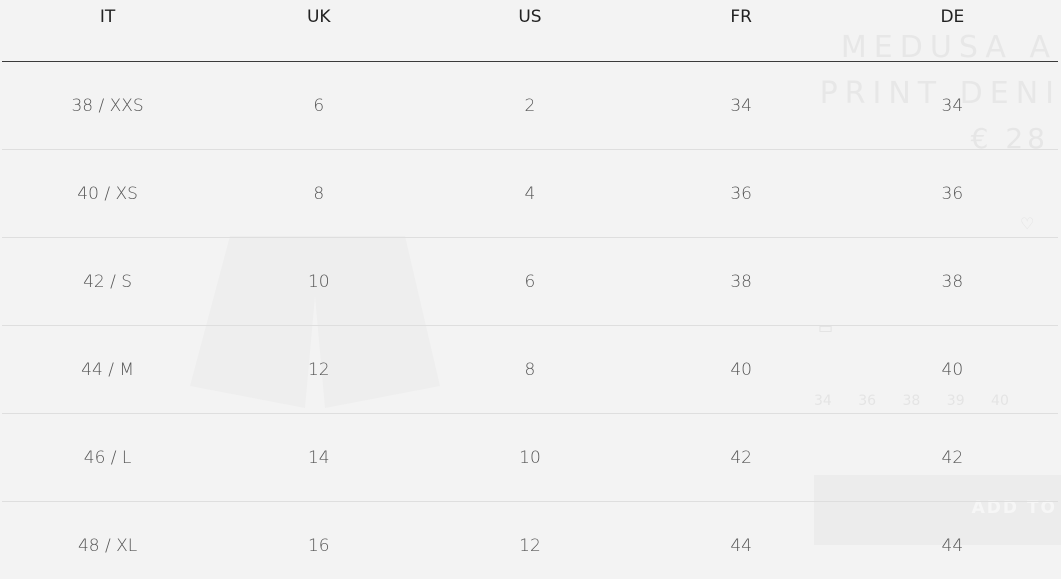 The height and width of the screenshot is (579, 1061). Describe the element at coordinates (952, 545) in the screenshot. I see `cell-de: 44` at that location.